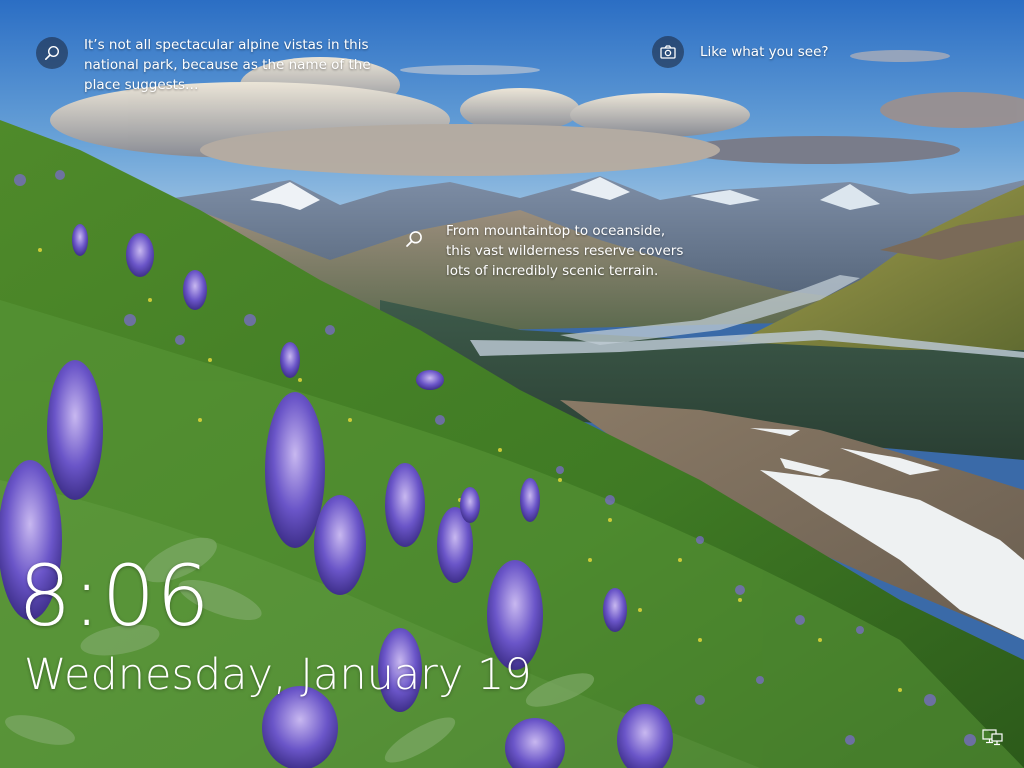  What do you see at coordinates (668, 52) in the screenshot?
I see `camera-icon` at bounding box center [668, 52].